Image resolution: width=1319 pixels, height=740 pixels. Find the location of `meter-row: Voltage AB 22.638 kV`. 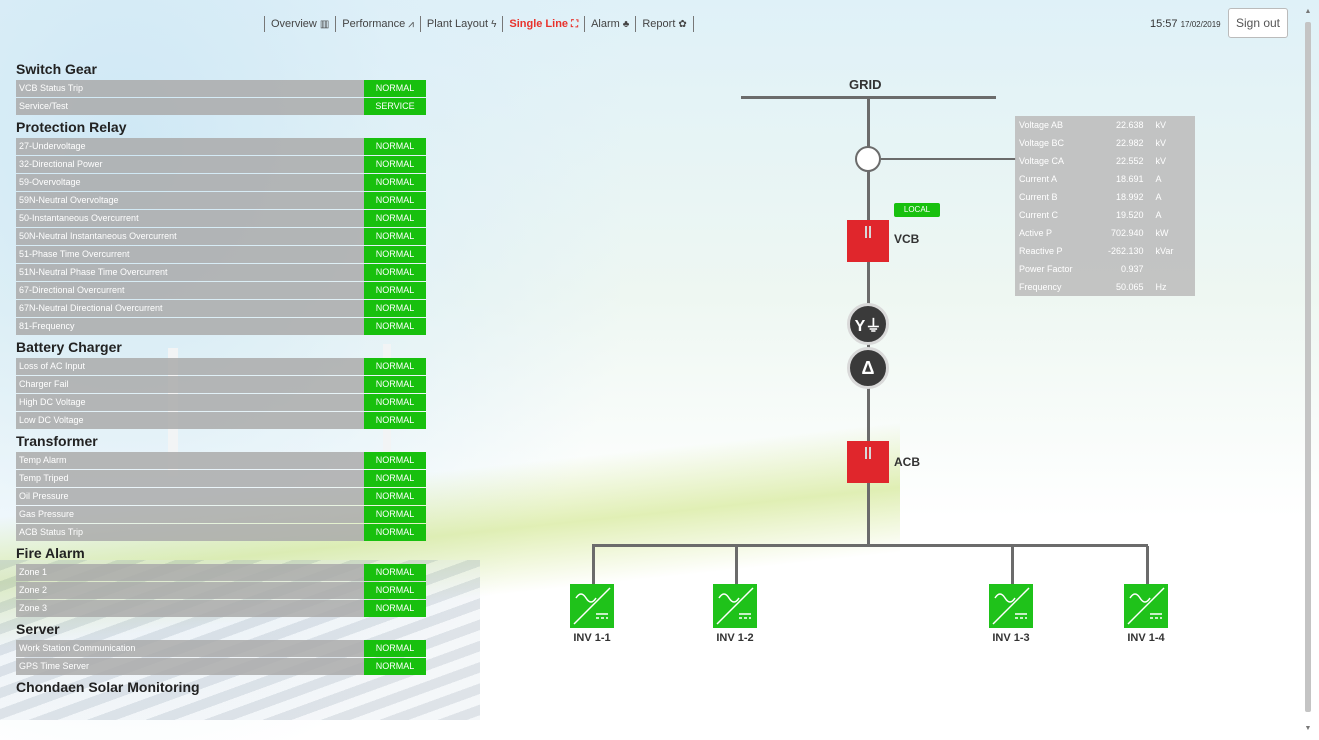

meter-row: Voltage AB 22.638 kV is located at coordinates (1105, 125).